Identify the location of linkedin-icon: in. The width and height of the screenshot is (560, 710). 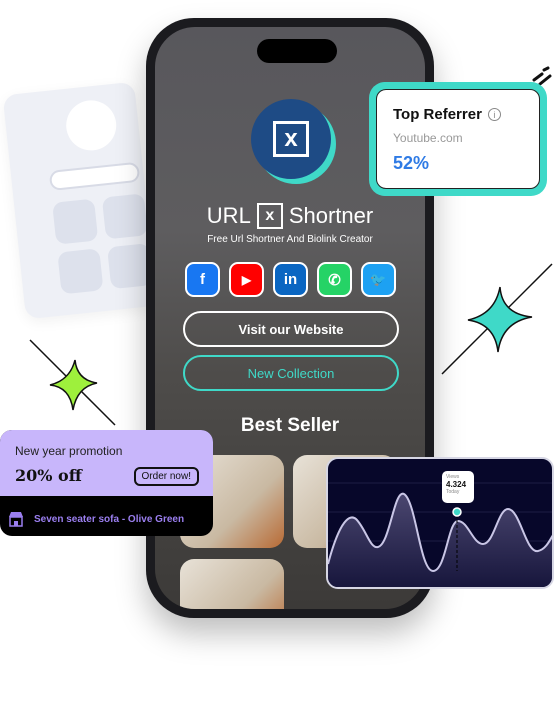
(290, 279).